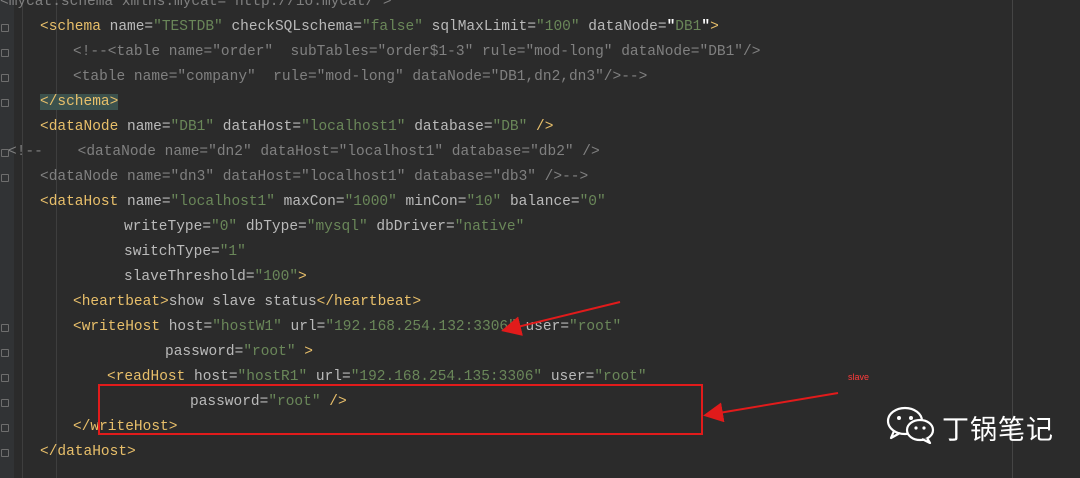 The width and height of the screenshot is (1080, 478). I want to click on arrow-to-writehost, so click(561, 318).